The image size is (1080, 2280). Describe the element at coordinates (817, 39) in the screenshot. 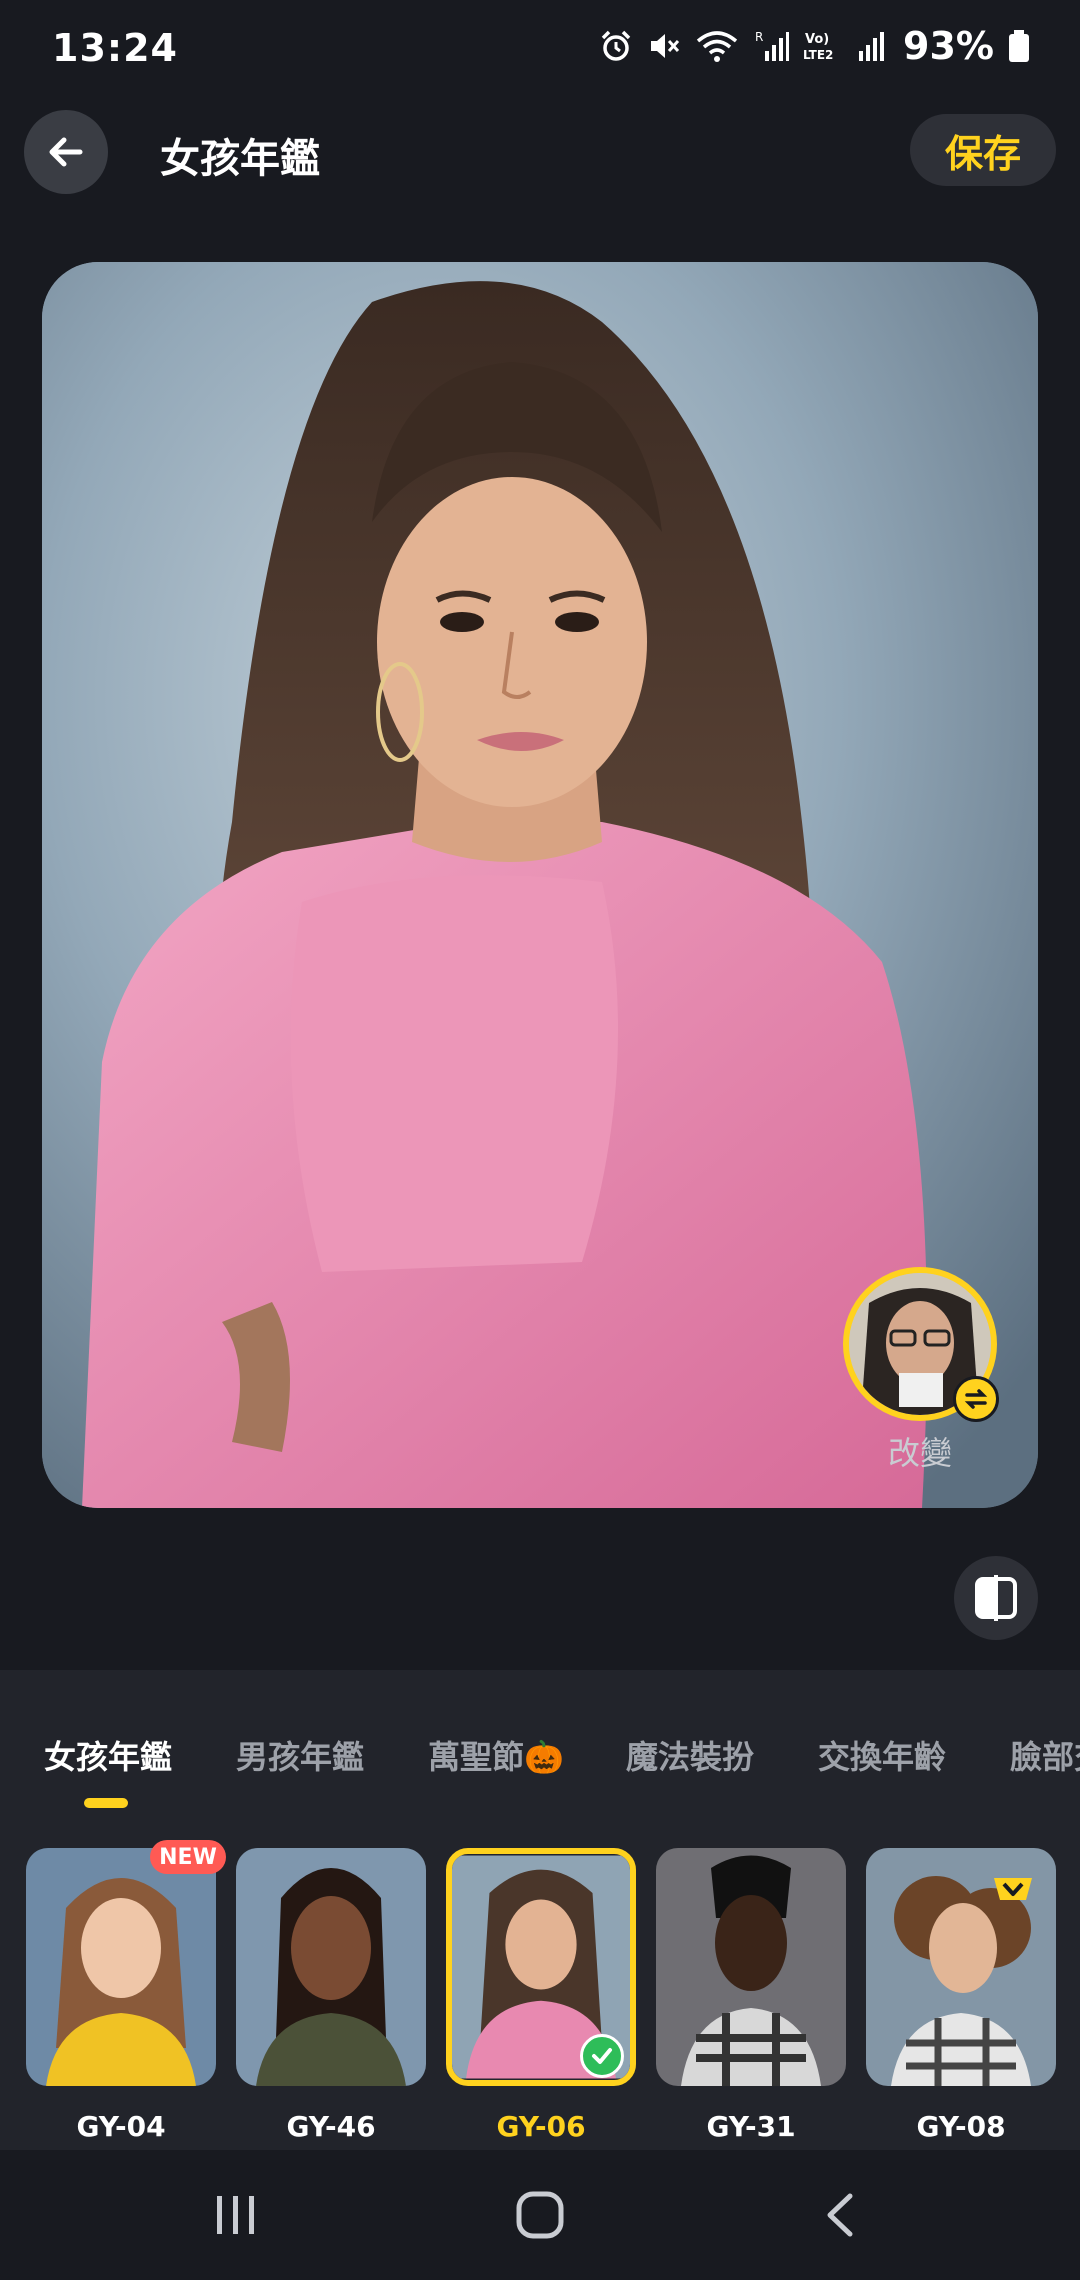

I see `svg-text: Vo)` at that location.